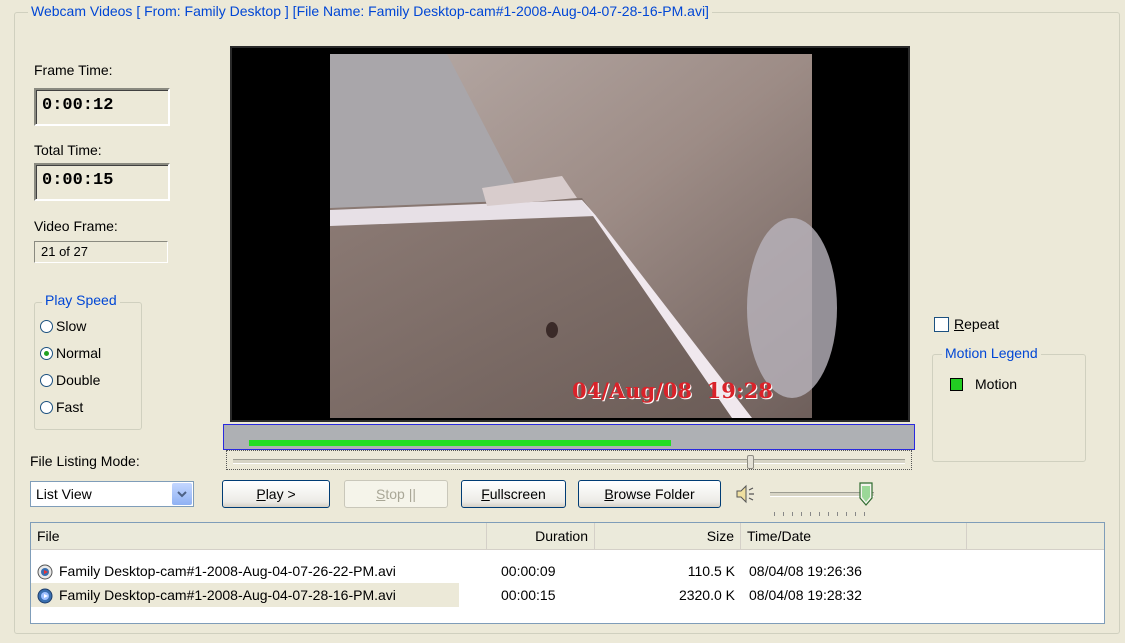 The height and width of the screenshot is (643, 1125). I want to click on frame-time-label: Frame Time:, so click(73, 70).